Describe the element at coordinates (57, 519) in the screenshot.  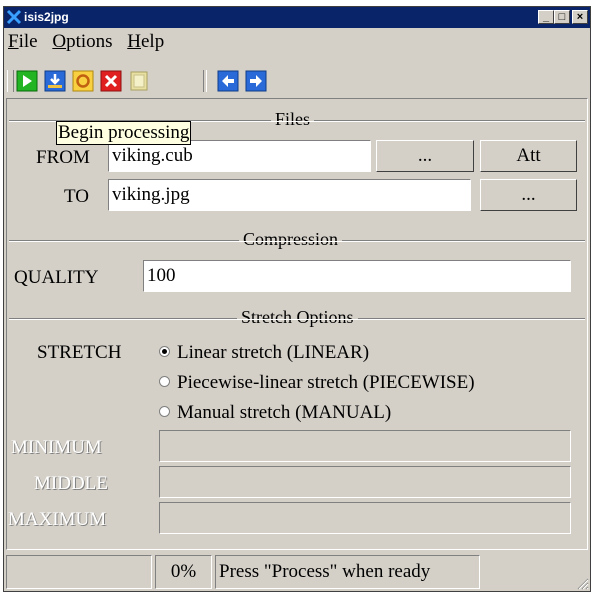
I see `maximum-label: MAXIMUM` at that location.